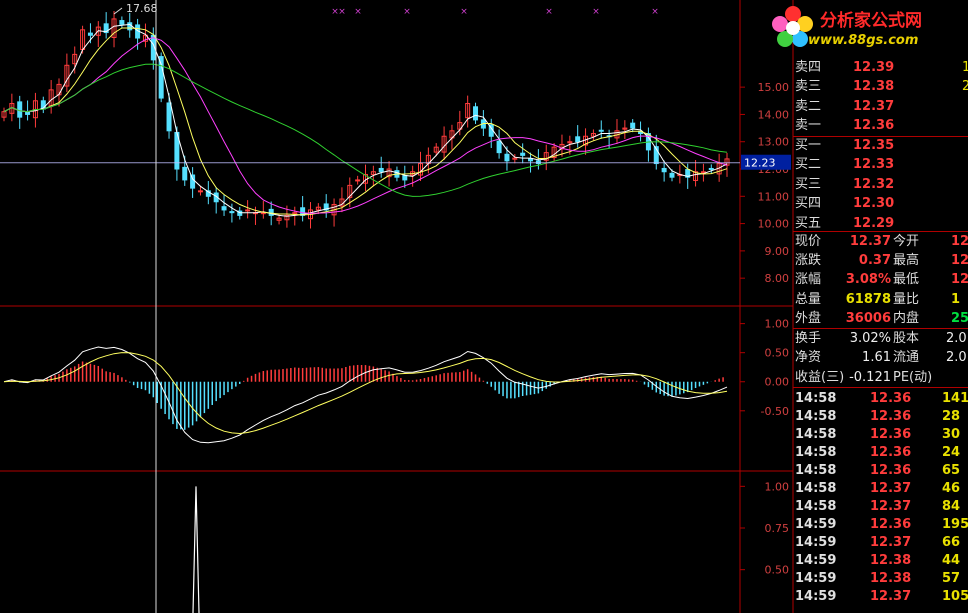  I want to click on quote-label: 涨跌, so click(808, 261).